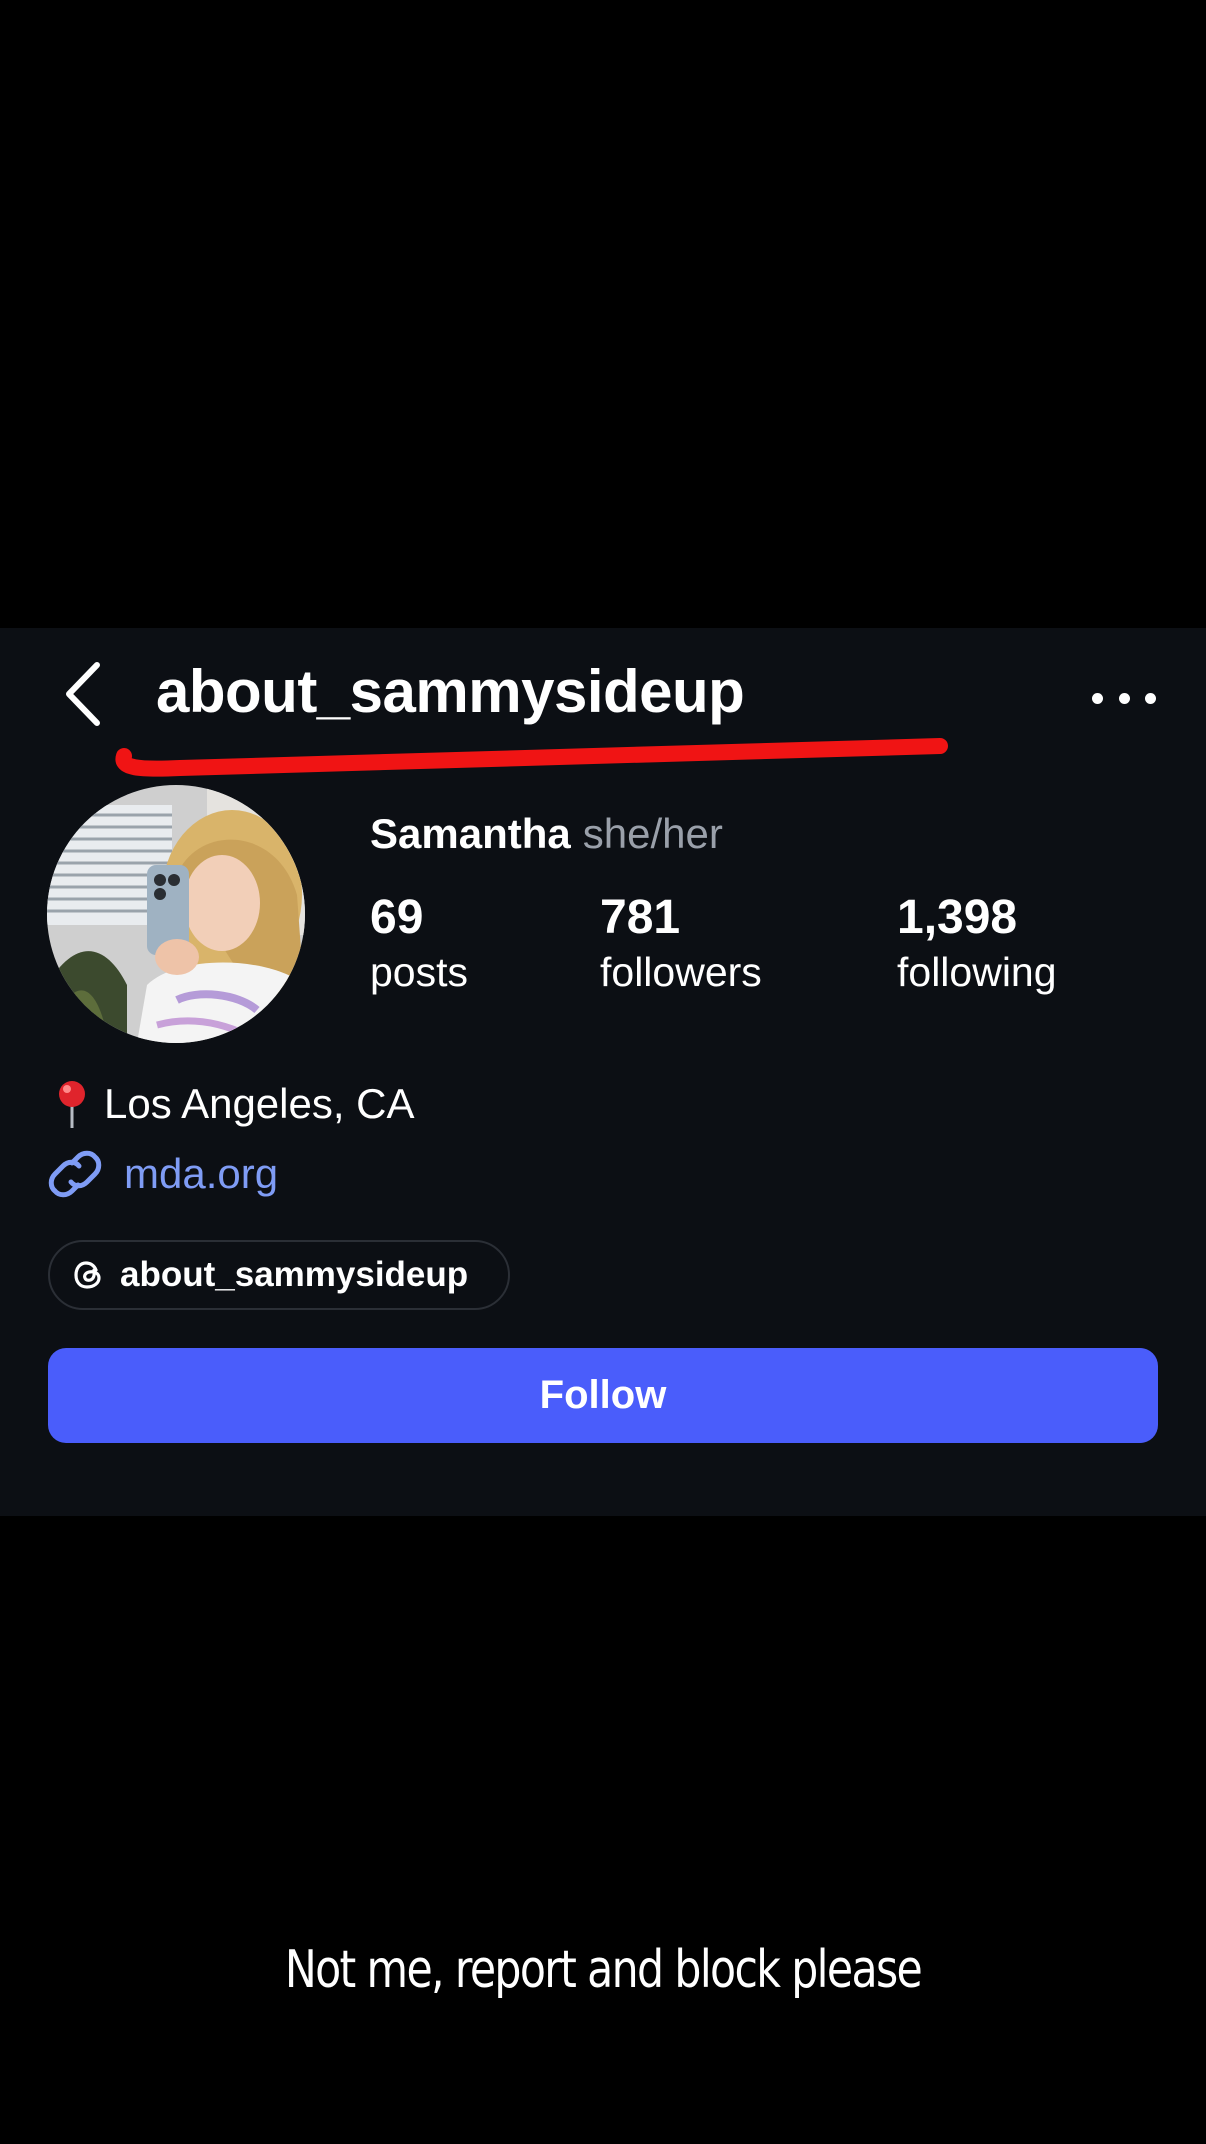  Describe the element at coordinates (603, 1395) in the screenshot. I see `follow-button: Follow` at that location.